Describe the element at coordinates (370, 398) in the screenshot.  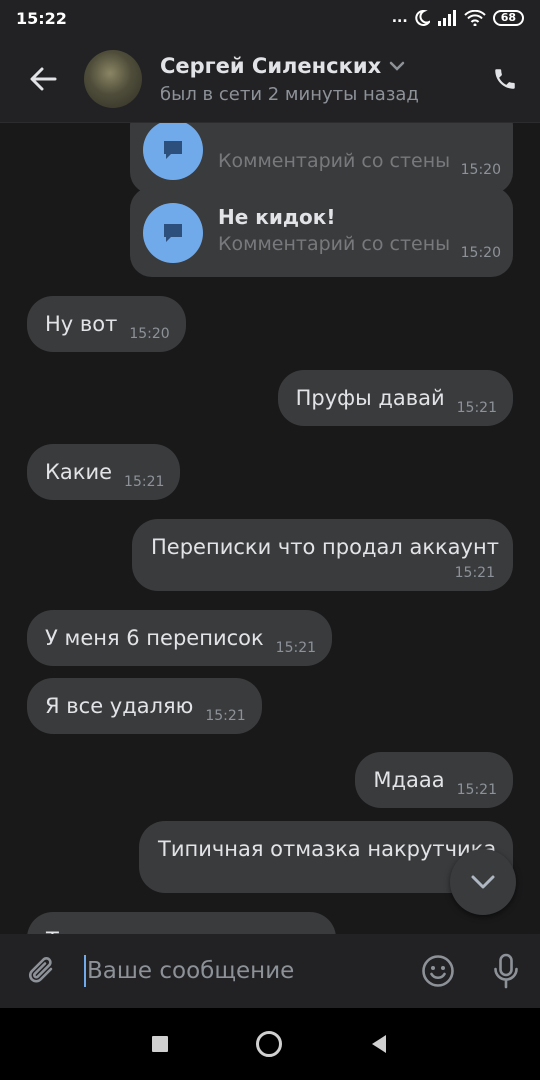
I see `message-text: Пруфы давай` at that location.